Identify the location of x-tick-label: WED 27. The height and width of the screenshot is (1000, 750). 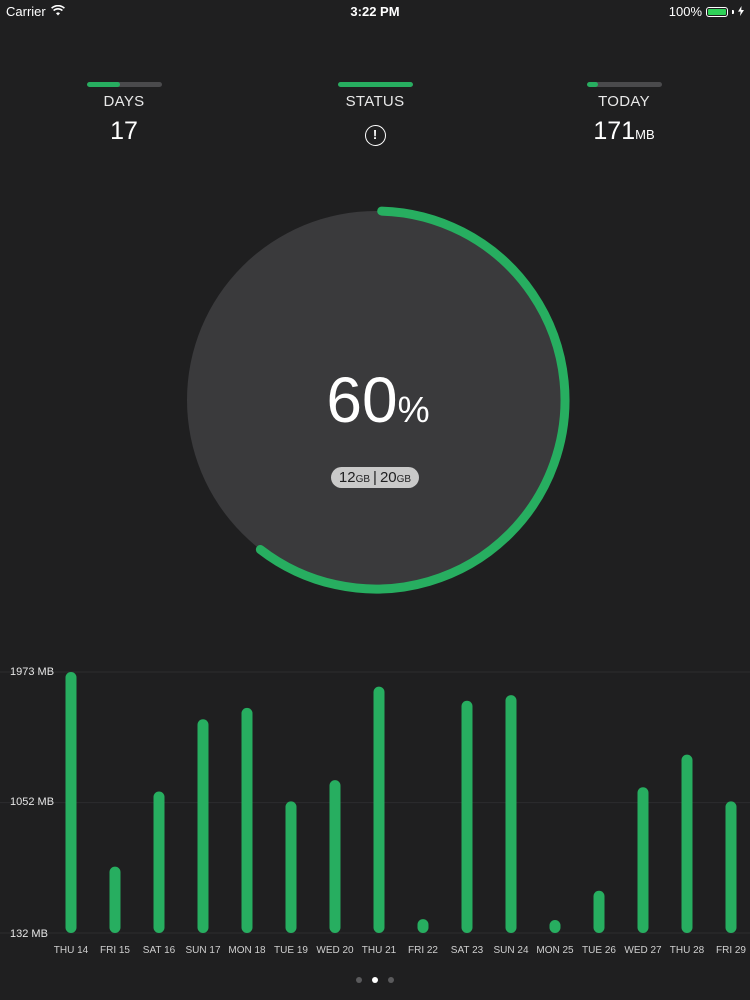
(643, 950).